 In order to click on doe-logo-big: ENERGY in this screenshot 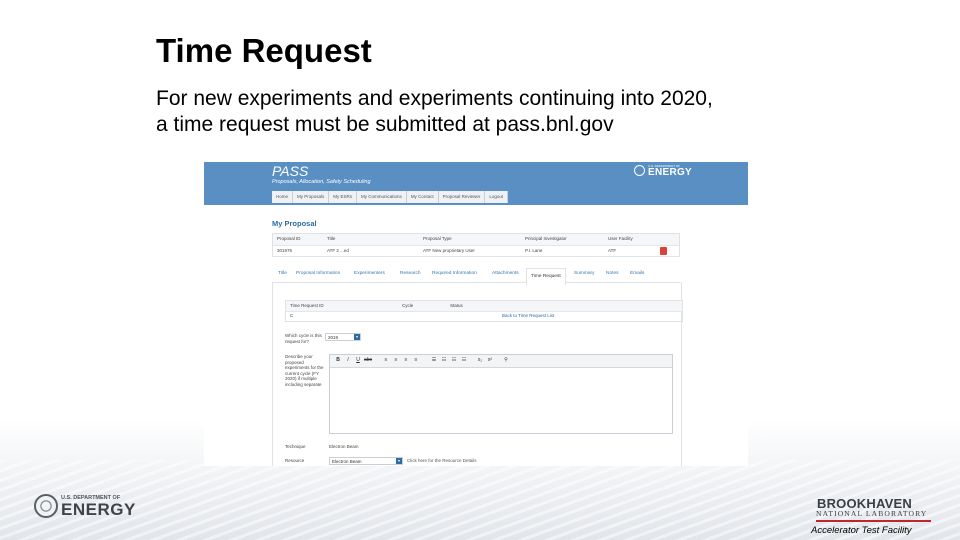, I will do `click(98, 509)`.